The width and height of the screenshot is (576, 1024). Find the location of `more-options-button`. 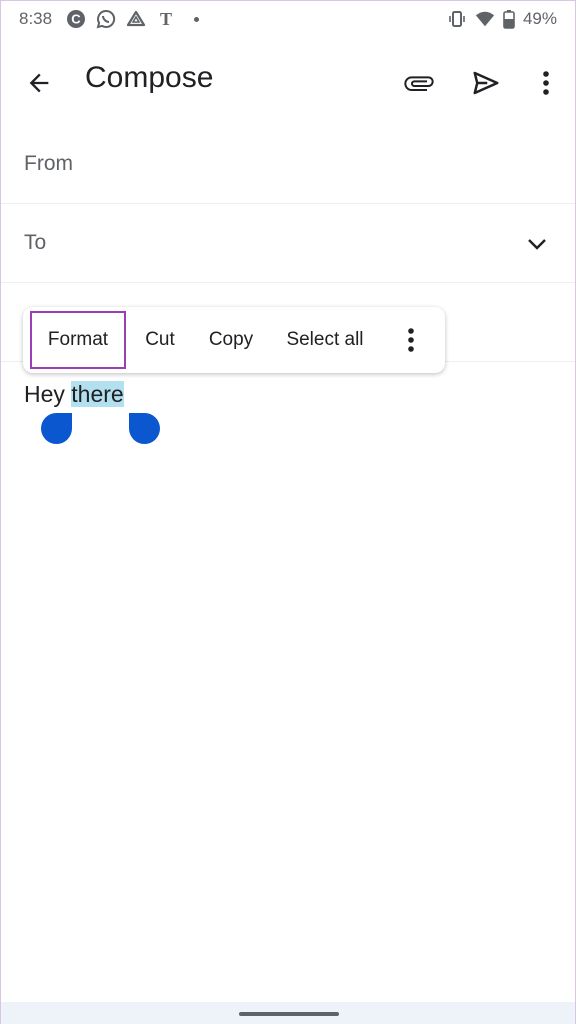

more-options-button is located at coordinates (546, 83).